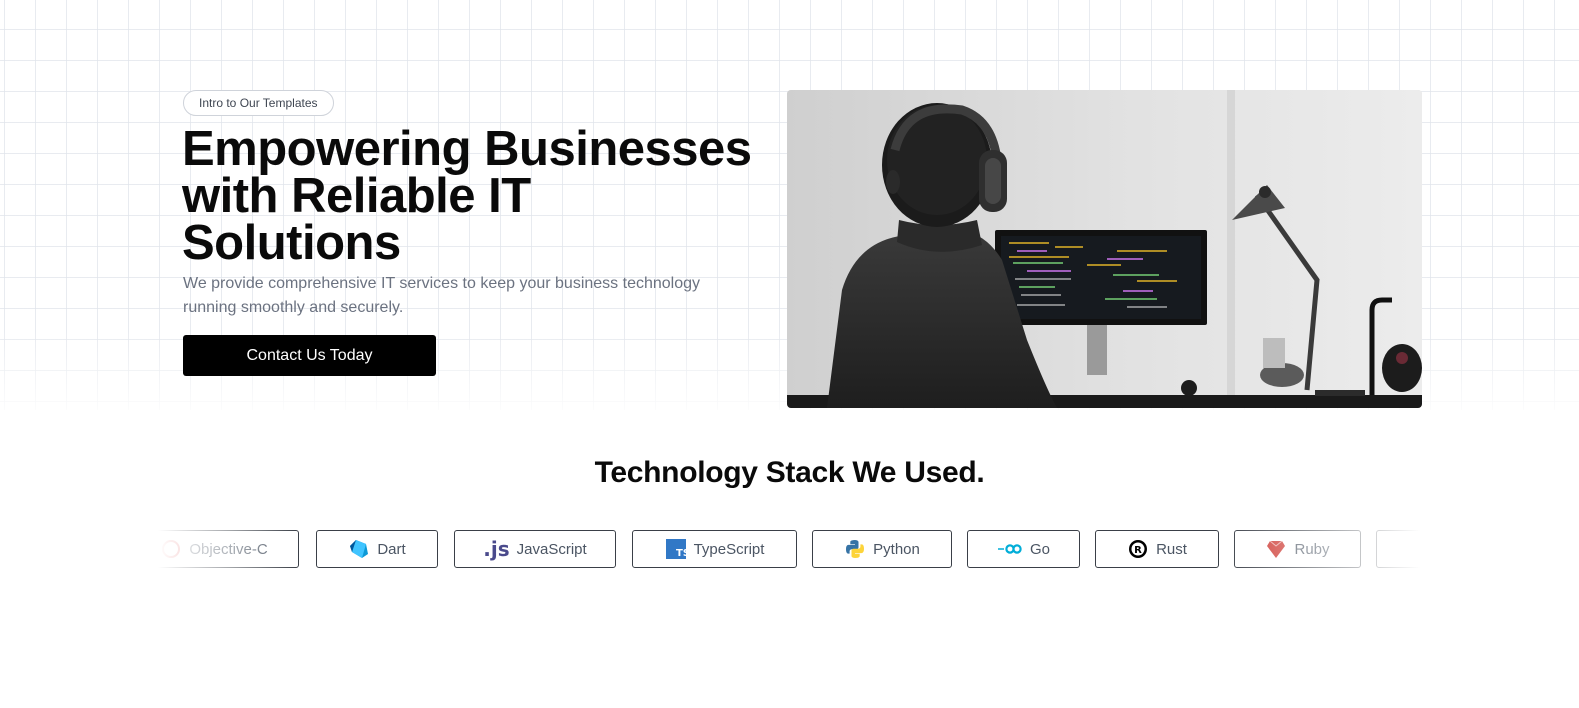 The width and height of the screenshot is (1579, 708). Describe the element at coordinates (309, 355) in the screenshot. I see `contact-us-button: Contact Us Today` at that location.